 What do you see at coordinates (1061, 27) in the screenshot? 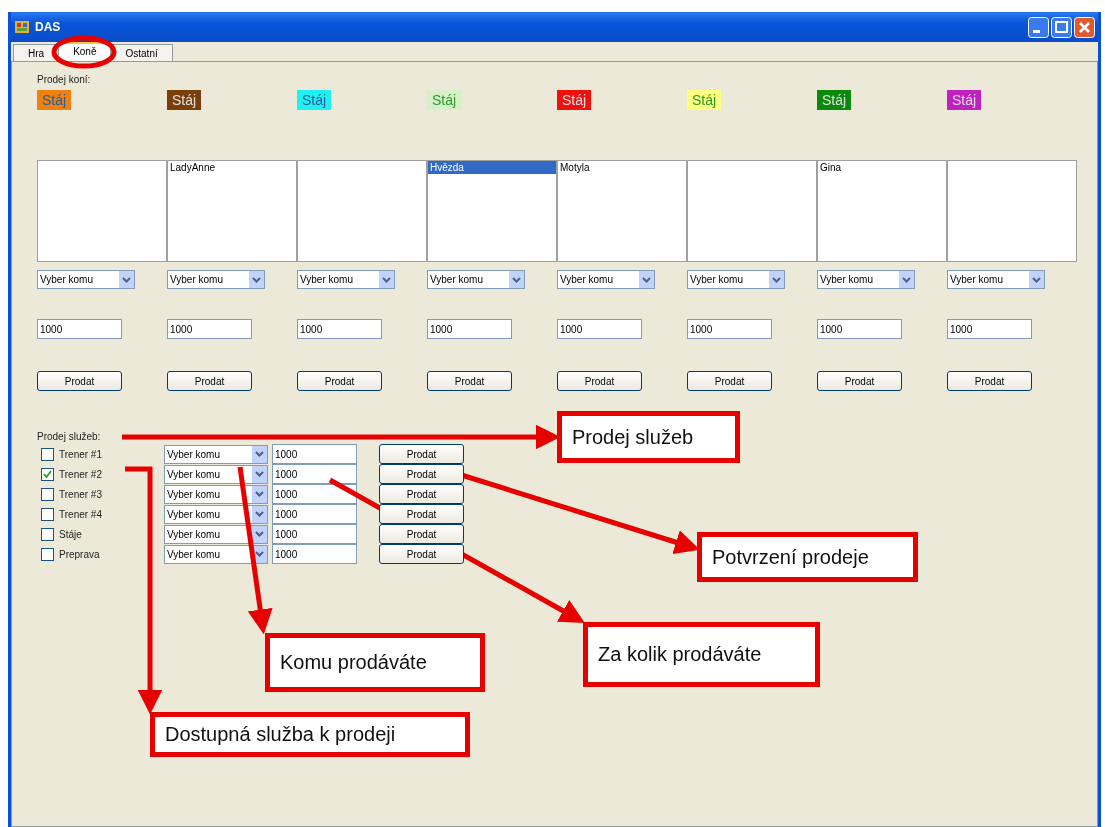
I see `maximize-button` at bounding box center [1061, 27].